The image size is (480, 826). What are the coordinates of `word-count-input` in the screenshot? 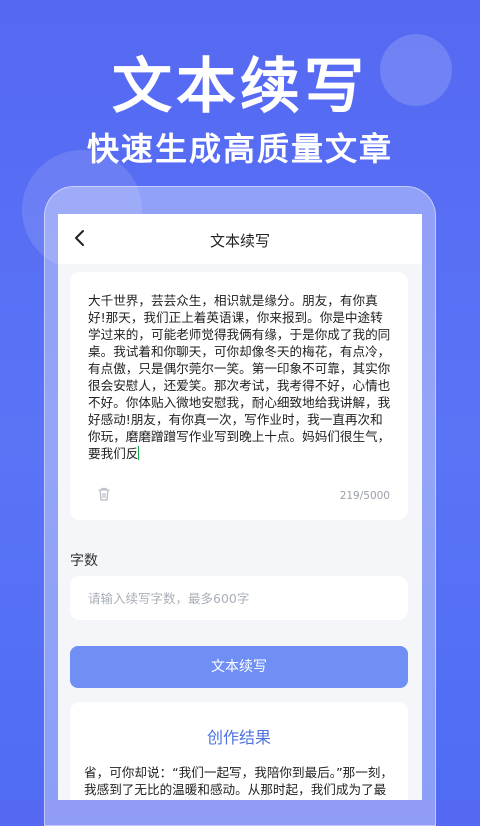 It's located at (239, 598).